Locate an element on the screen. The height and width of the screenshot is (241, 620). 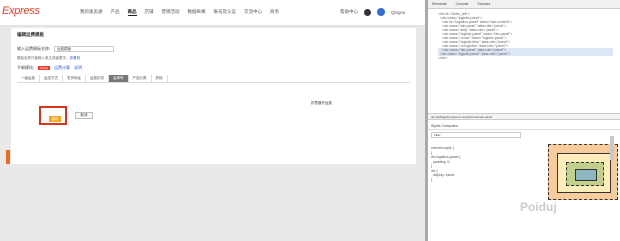
scrollbar is located at coordinates (612, 148).